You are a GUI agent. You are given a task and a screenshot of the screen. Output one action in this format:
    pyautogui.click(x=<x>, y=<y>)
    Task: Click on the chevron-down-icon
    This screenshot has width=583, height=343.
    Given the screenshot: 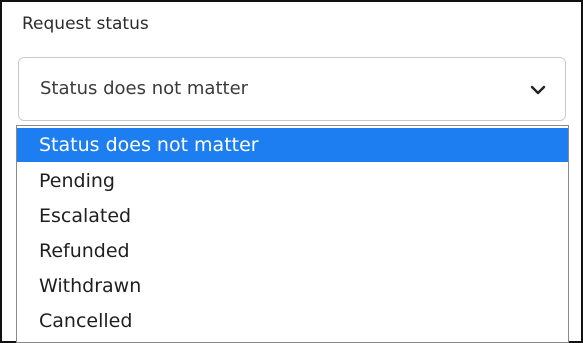 What is the action you would take?
    pyautogui.click(x=538, y=90)
    